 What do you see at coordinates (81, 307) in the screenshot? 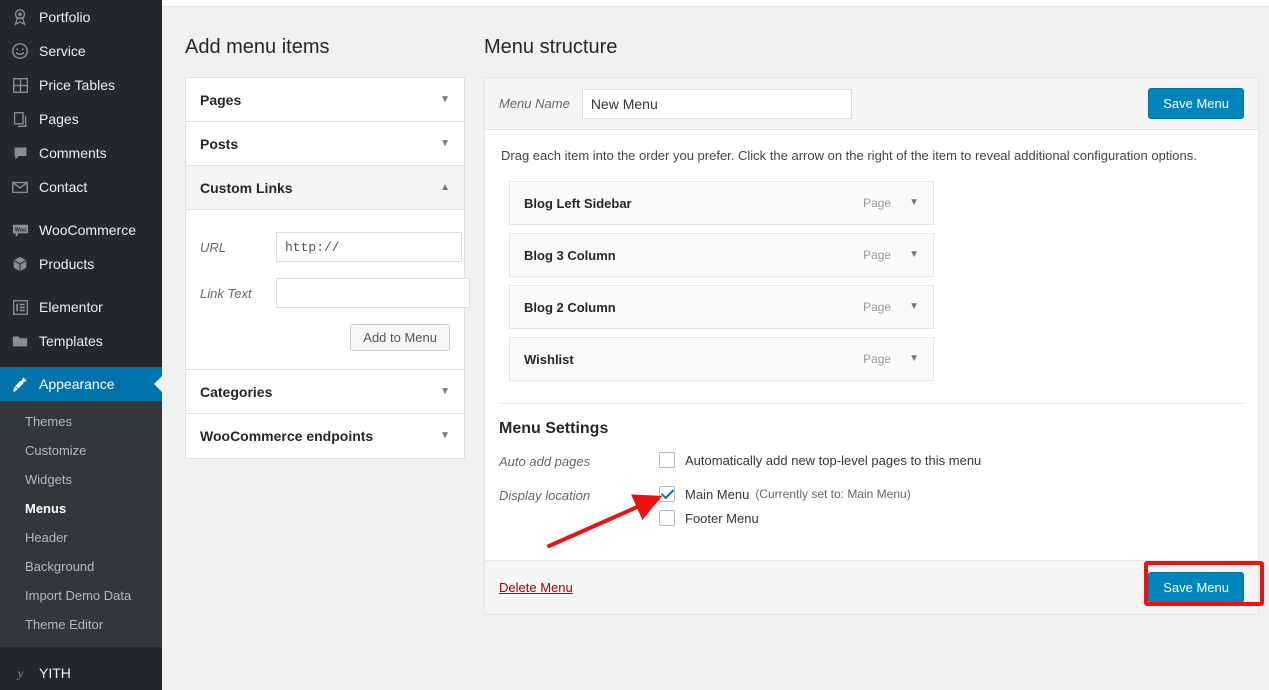
I see `sidebar-item-elementor: Elementor` at bounding box center [81, 307].